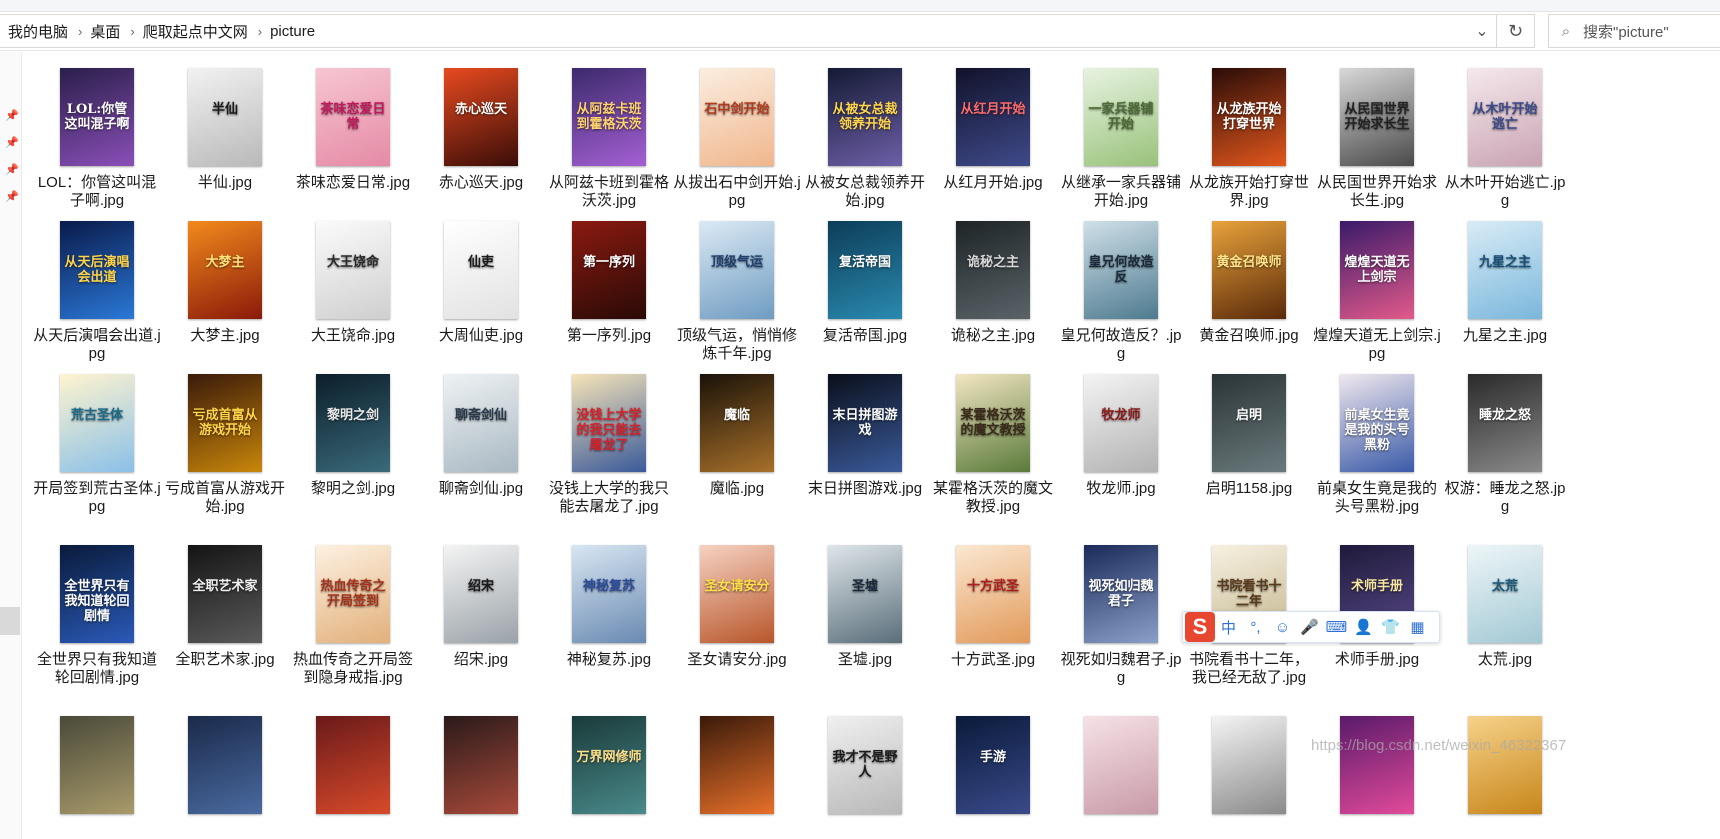 This screenshot has height=839, width=1720. Describe the element at coordinates (865, 117) in the screenshot. I see `file-thumbnail: 从被女总裁领养开始` at that location.